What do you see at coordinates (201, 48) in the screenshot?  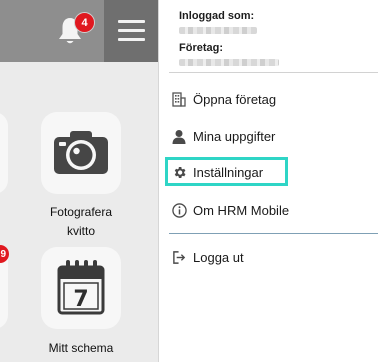 I see `company-label: Företag:` at bounding box center [201, 48].